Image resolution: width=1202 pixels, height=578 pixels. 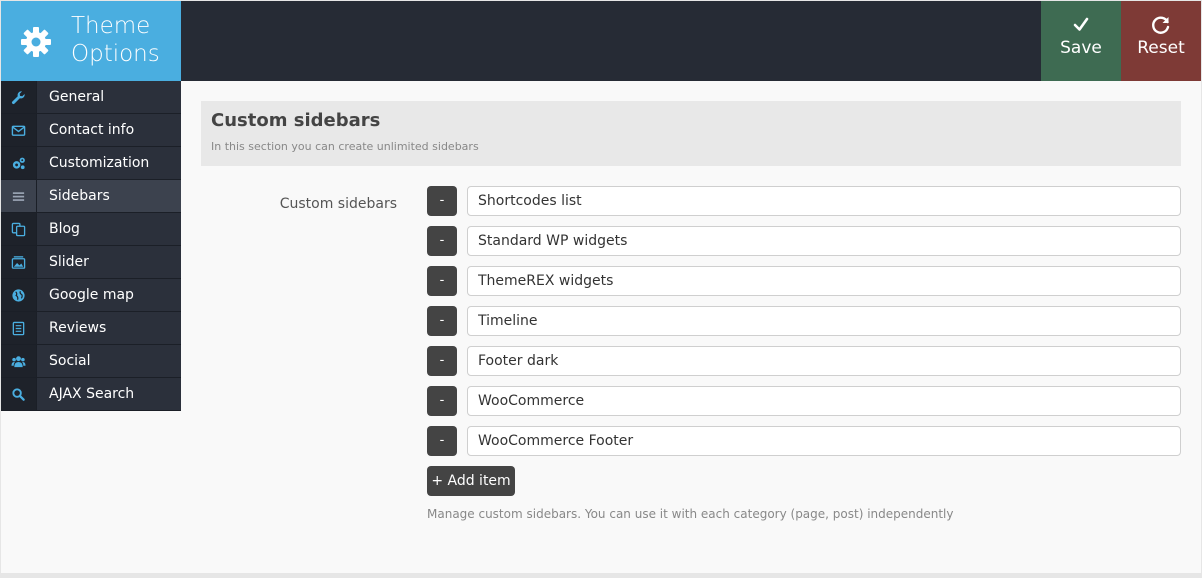 What do you see at coordinates (70, 361) in the screenshot?
I see `sidebar-item-label: Social` at bounding box center [70, 361].